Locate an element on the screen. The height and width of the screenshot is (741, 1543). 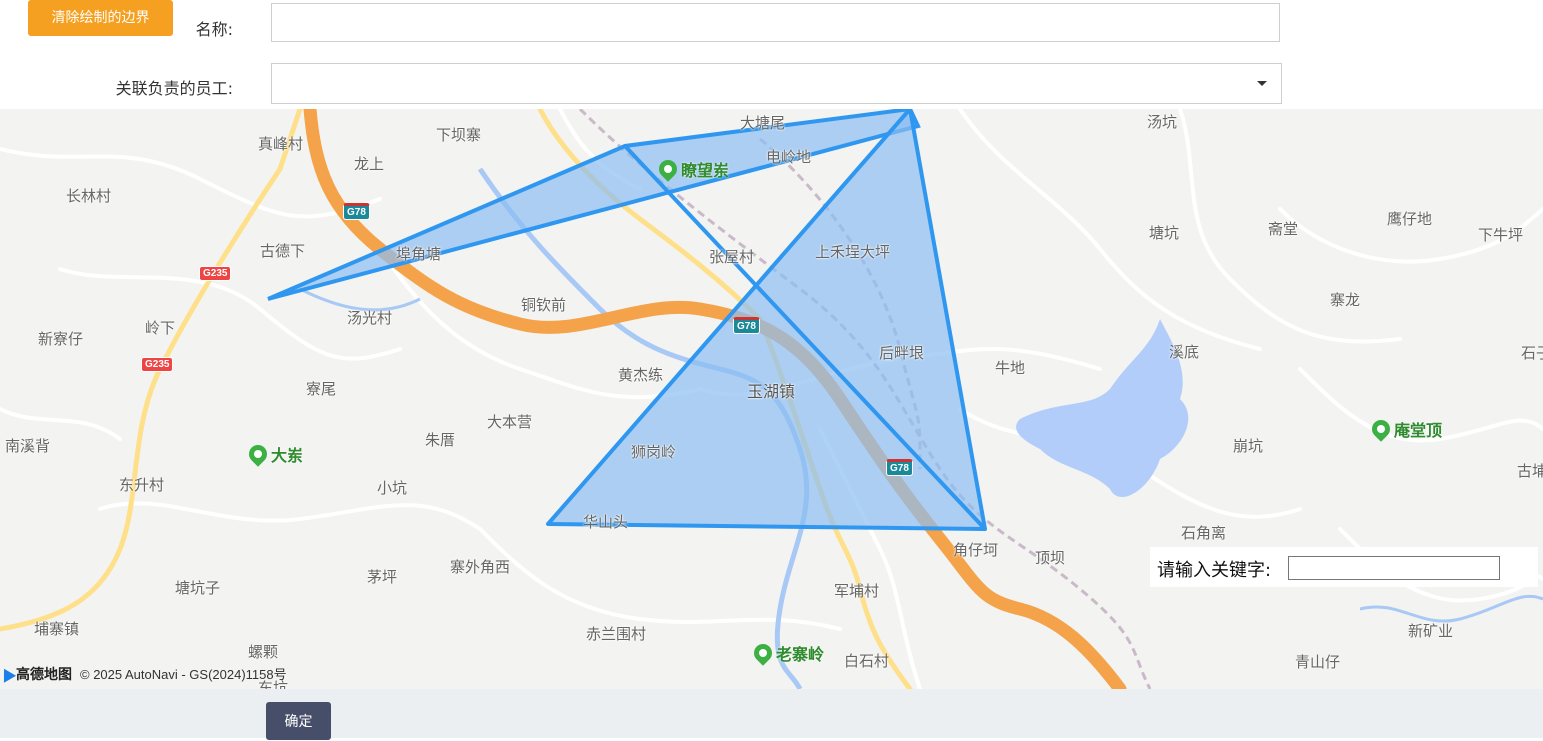
place-label: 大本营 is located at coordinates (510, 422).